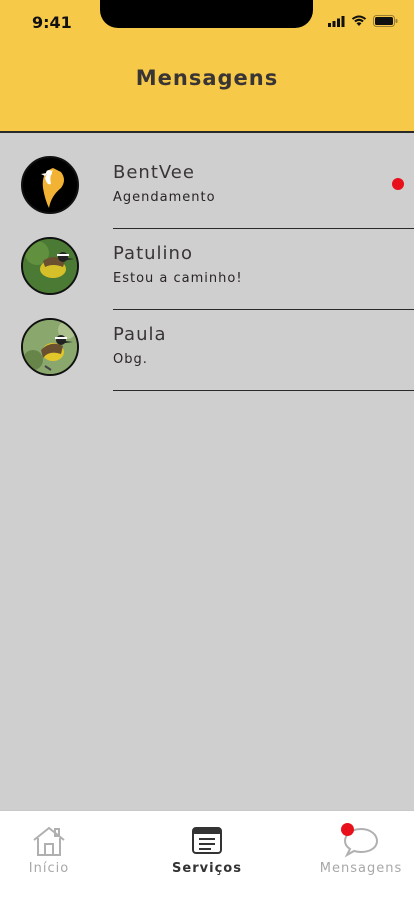 Image resolution: width=414 pixels, height=897 pixels. I want to click on bentvee-logo-icon, so click(52, 188).